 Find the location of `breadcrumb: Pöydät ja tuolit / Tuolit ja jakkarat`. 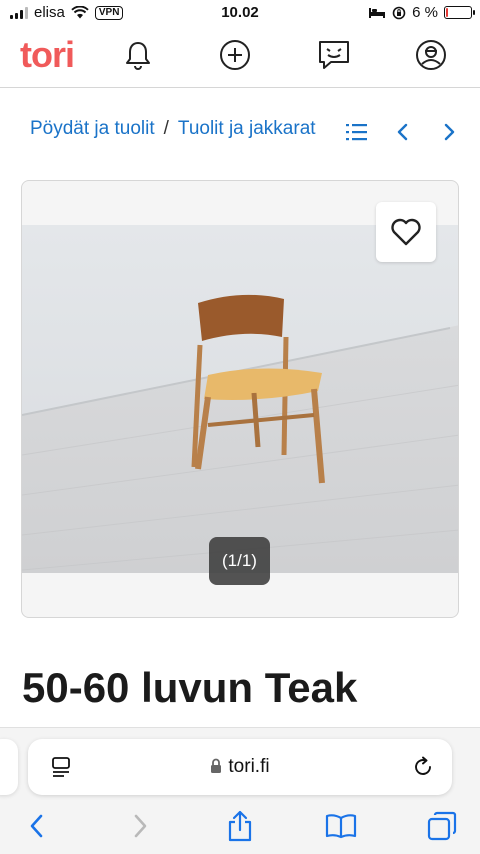

breadcrumb: Pöydät ja tuolit / Tuolit ja jakkarat is located at coordinates (180, 133).